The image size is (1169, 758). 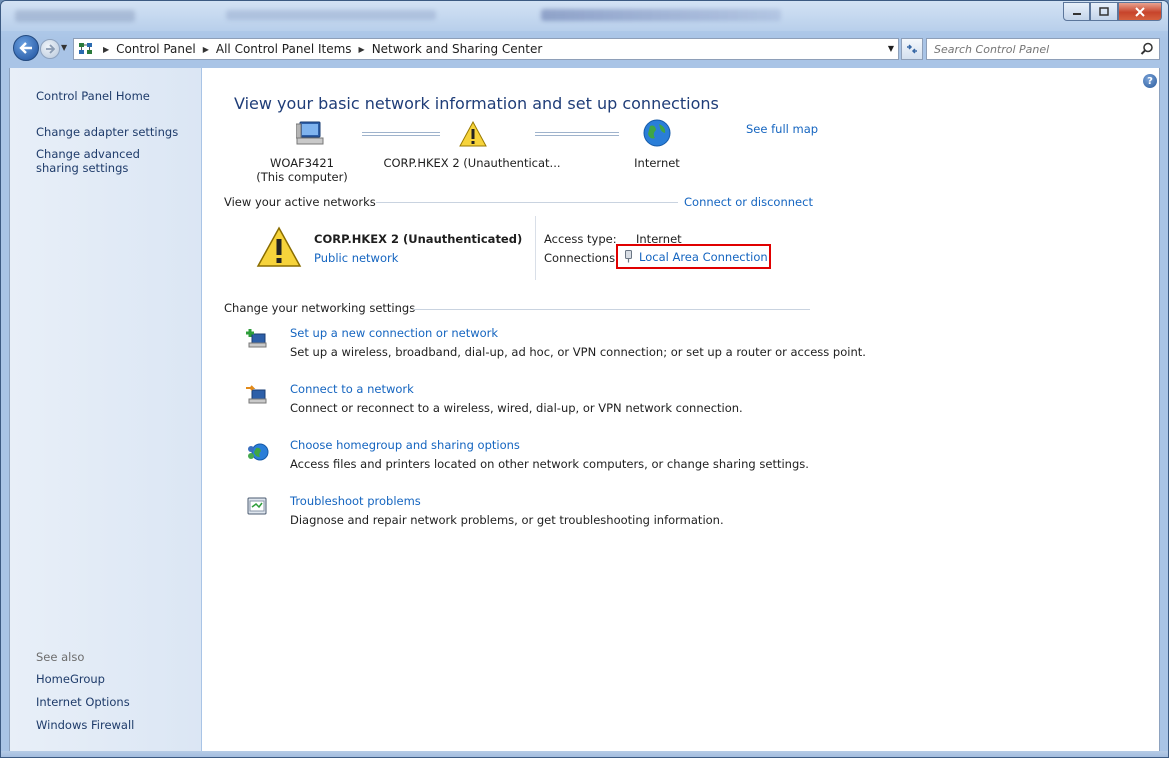 I want to click on ethernet-icon, so click(x=628, y=256).